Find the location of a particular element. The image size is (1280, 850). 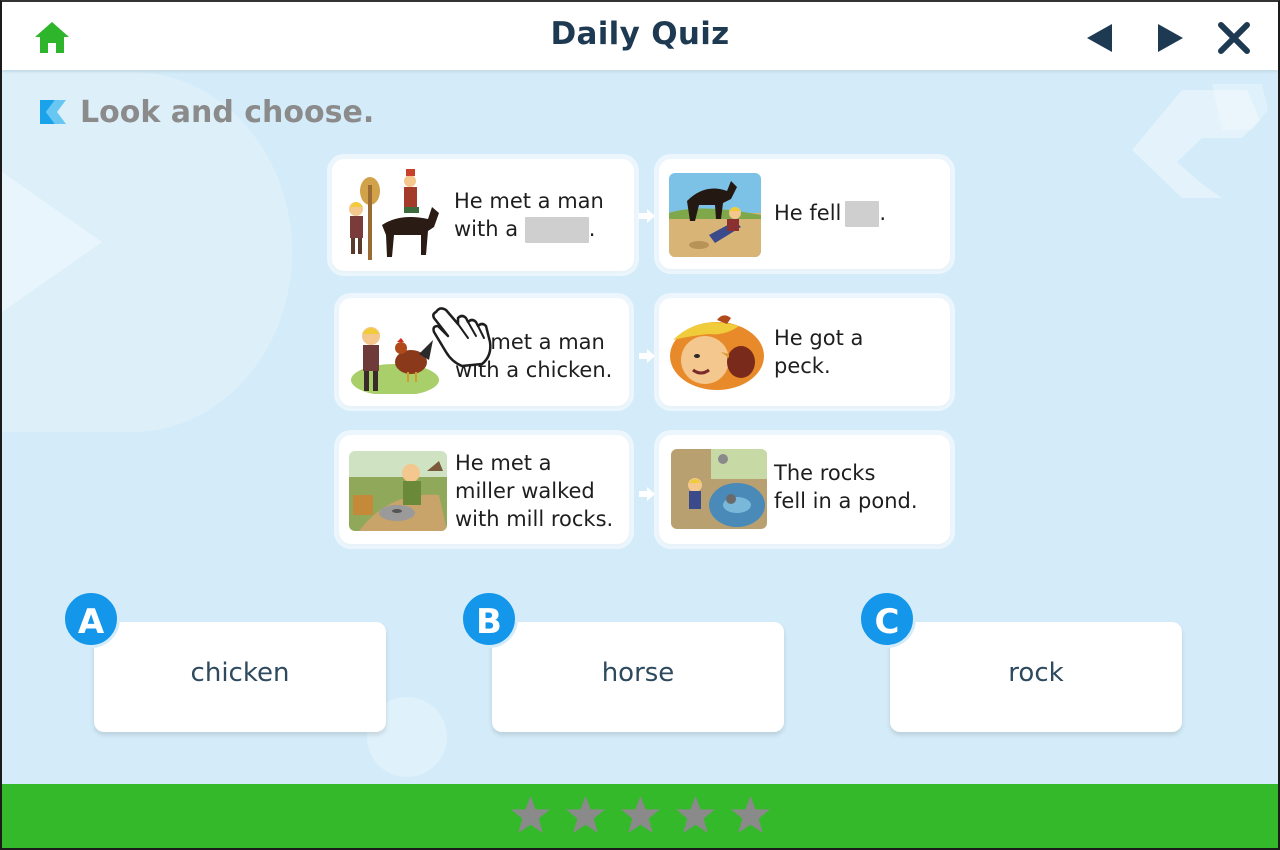

option-c-button: rock is located at coordinates (1036, 677).